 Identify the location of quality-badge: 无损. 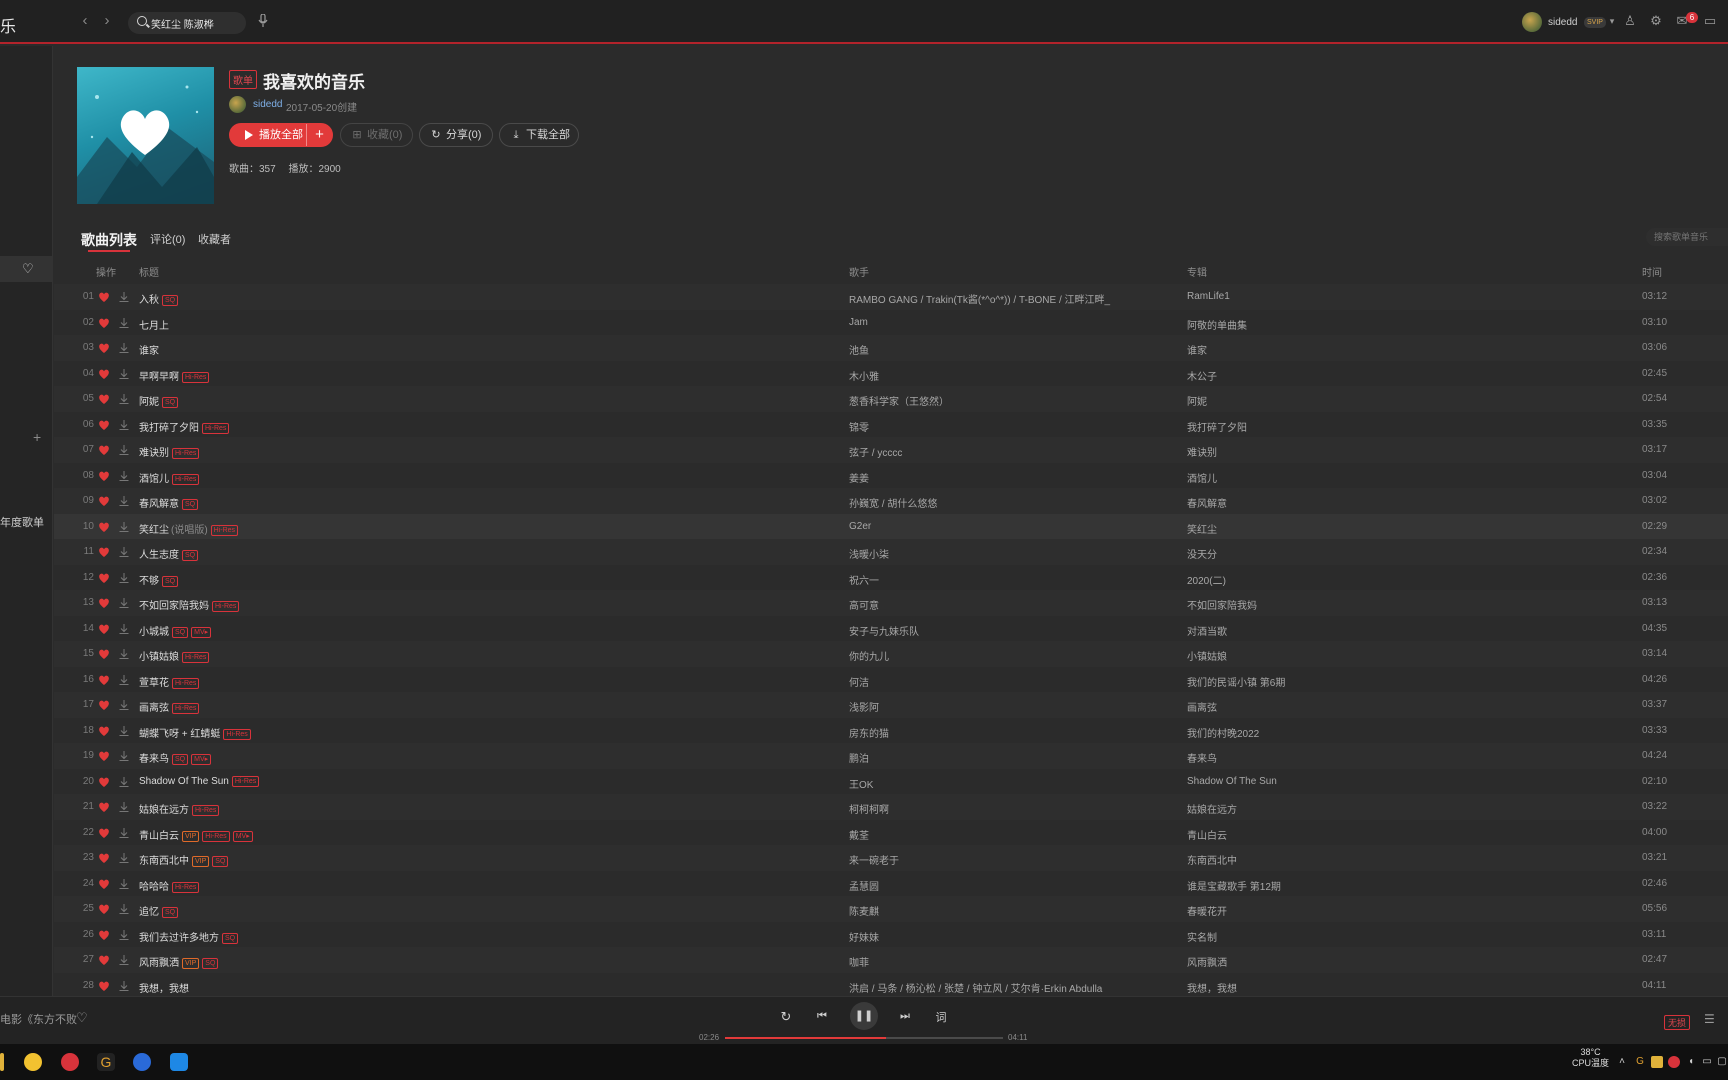
(1677, 1022).